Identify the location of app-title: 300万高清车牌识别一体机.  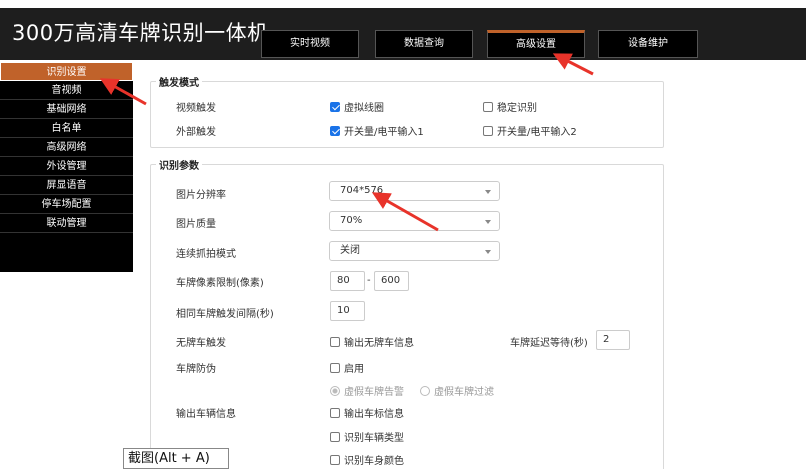
(140, 33).